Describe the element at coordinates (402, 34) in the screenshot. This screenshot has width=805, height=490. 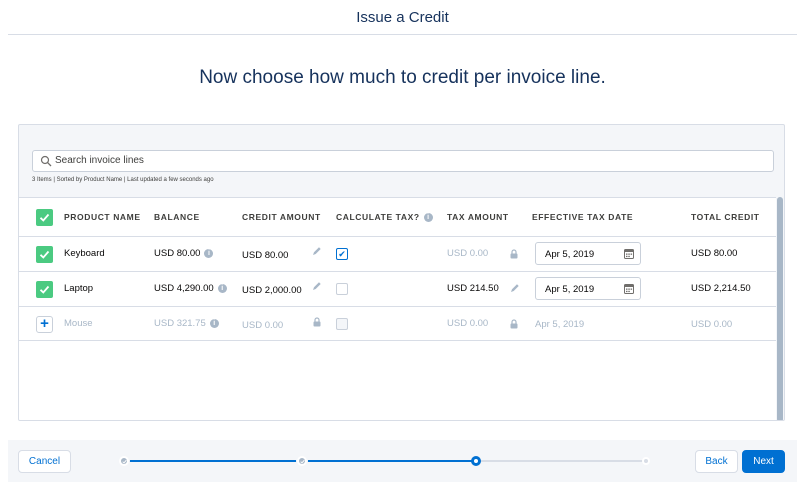
I see `header-divider` at that location.